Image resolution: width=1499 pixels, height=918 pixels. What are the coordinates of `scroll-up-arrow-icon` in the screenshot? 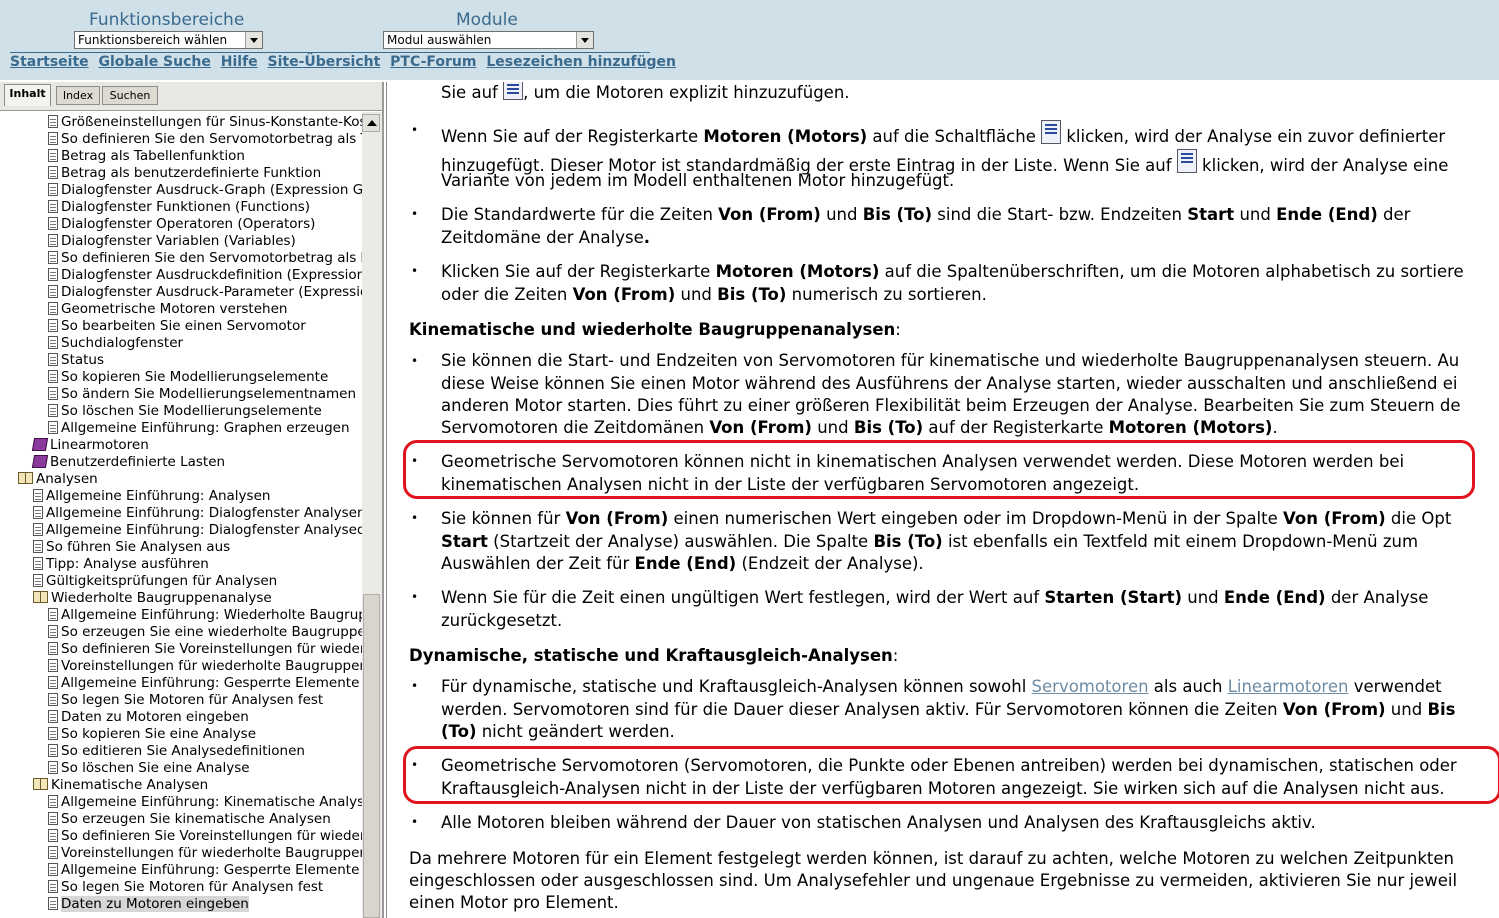 It's located at (371, 123).